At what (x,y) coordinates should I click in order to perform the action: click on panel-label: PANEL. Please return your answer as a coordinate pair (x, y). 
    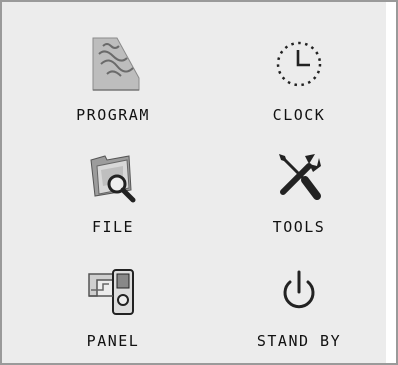
    Looking at the image, I should click on (113, 341).